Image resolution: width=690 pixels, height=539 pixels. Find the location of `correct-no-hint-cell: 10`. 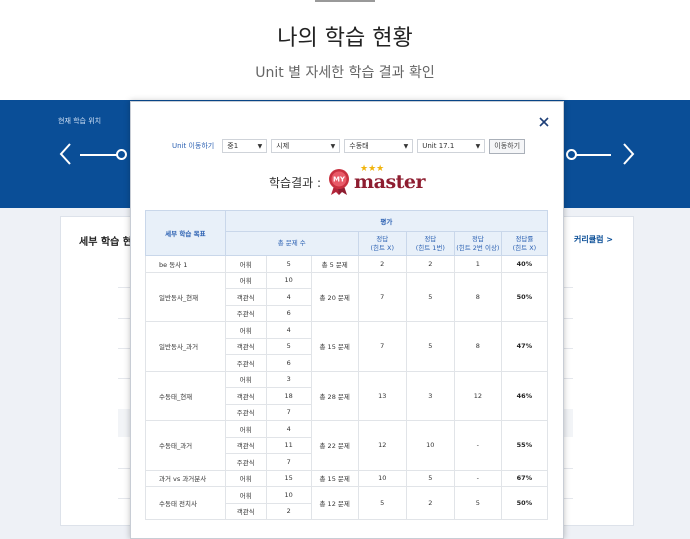

correct-no-hint-cell: 10 is located at coordinates (382, 478).